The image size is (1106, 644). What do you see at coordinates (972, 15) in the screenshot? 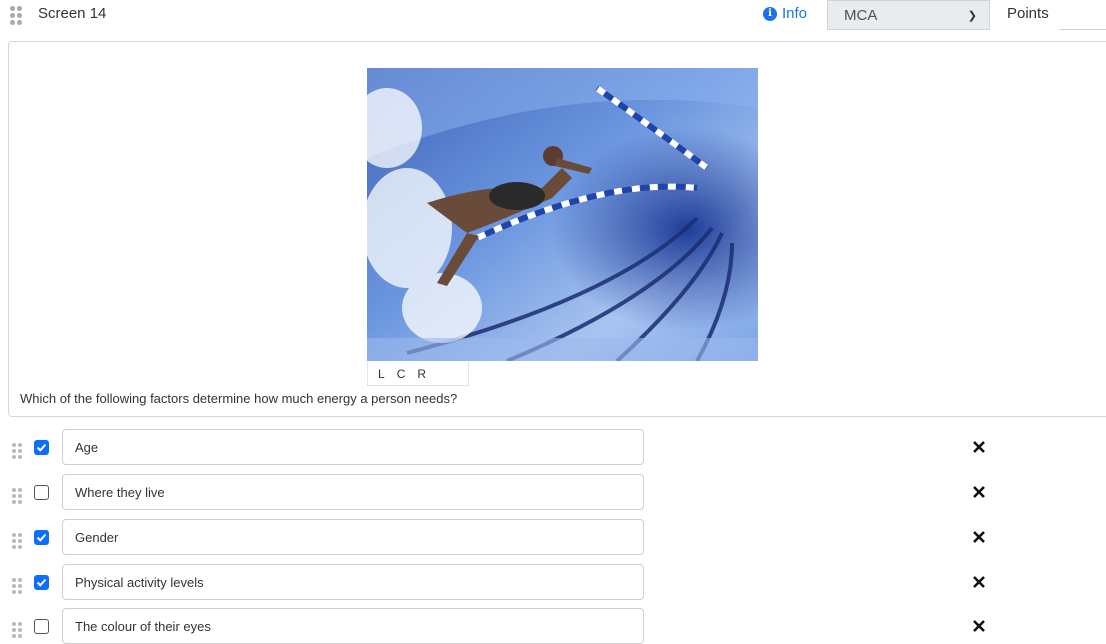
I see `chevron-down-icon: ❯` at bounding box center [972, 15].